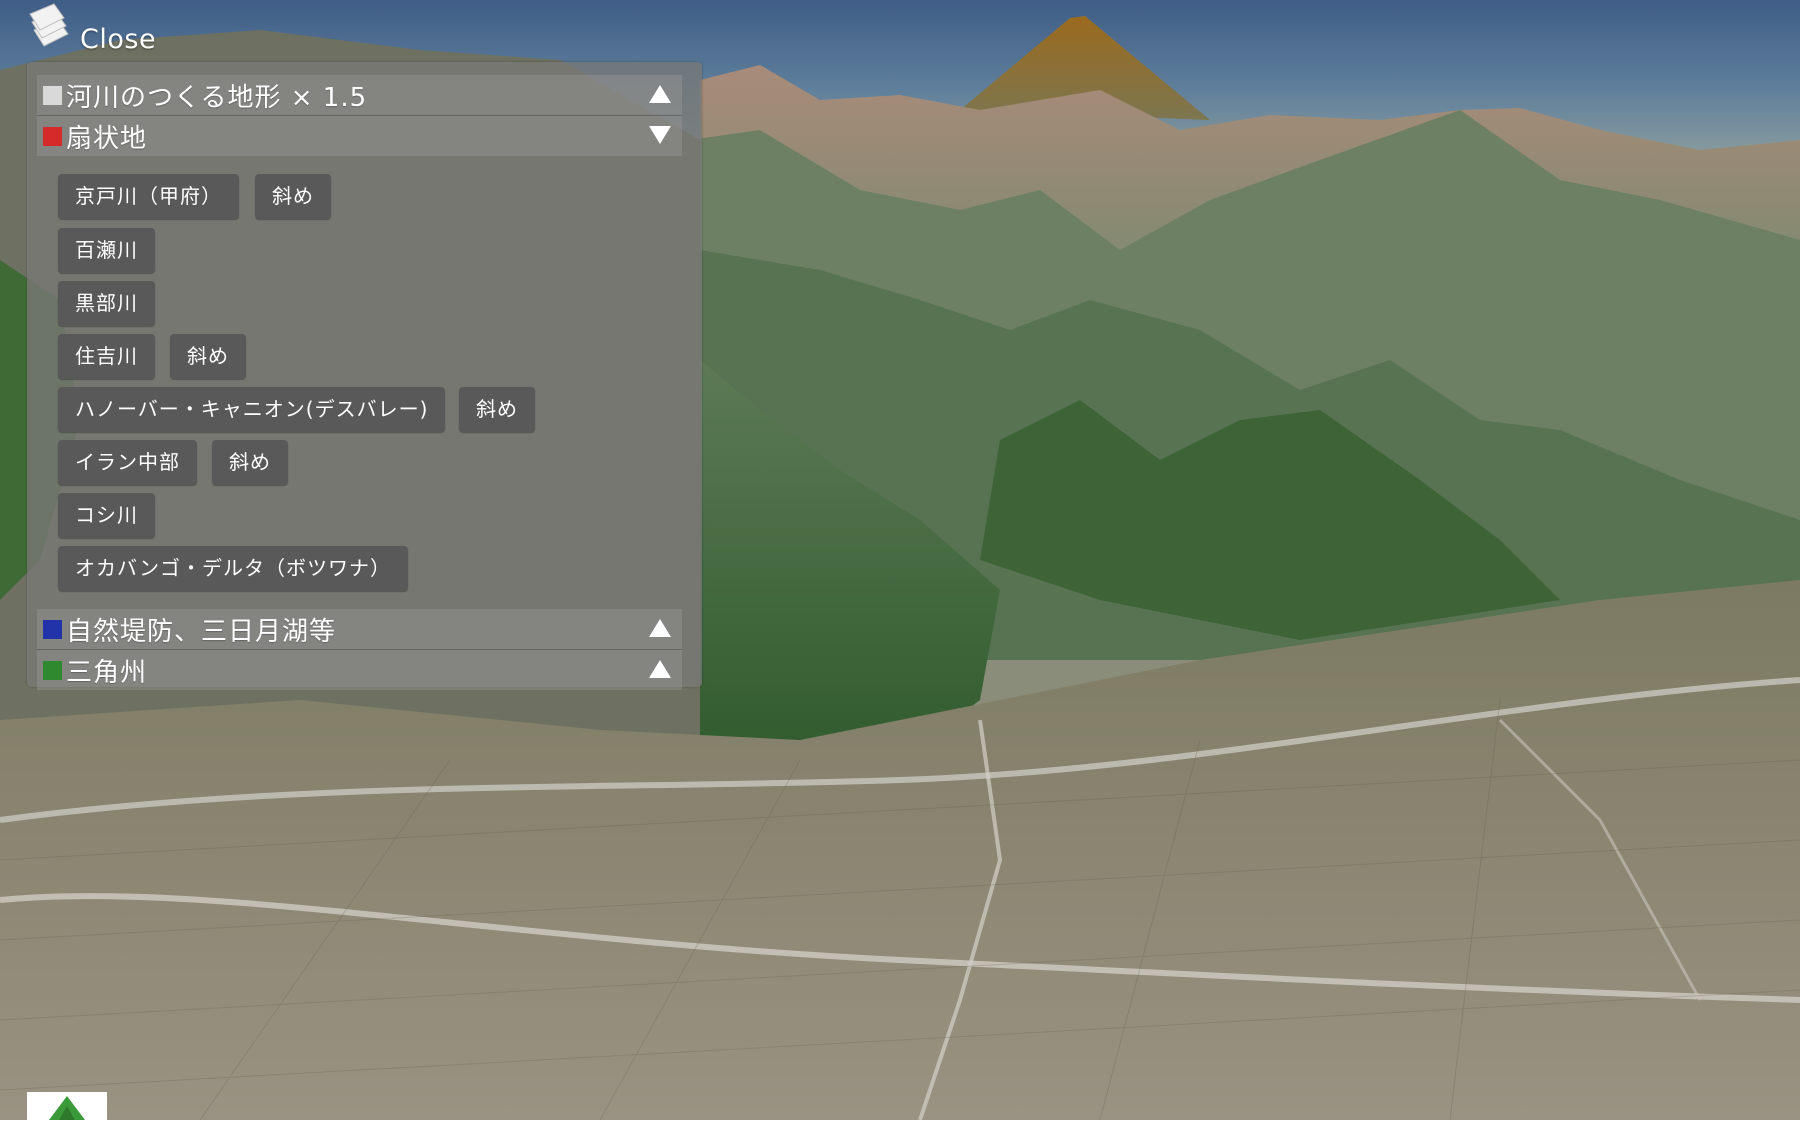  I want to click on fan-button-central-iran-oblique: 斜め, so click(250, 462).